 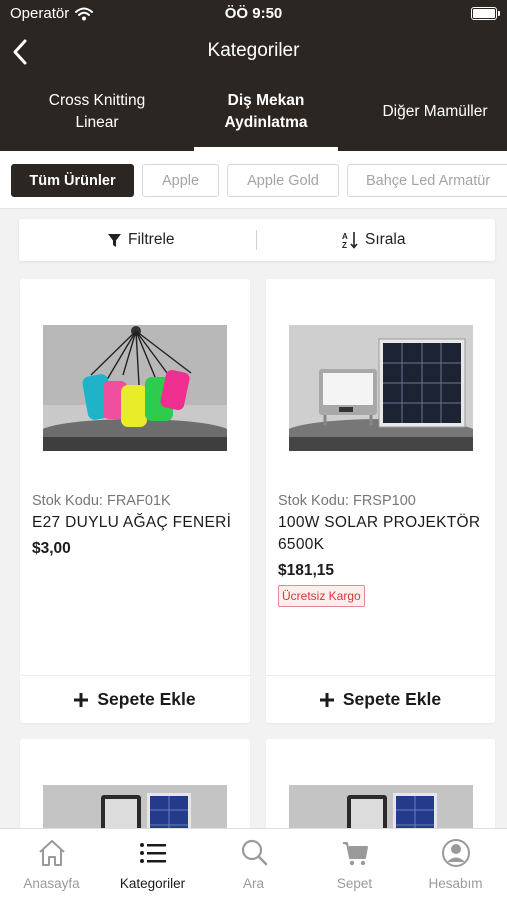 What do you see at coordinates (139, 523) in the screenshot?
I see `product-name: E27 DUYLU AĞAÇ FENERİ` at bounding box center [139, 523].